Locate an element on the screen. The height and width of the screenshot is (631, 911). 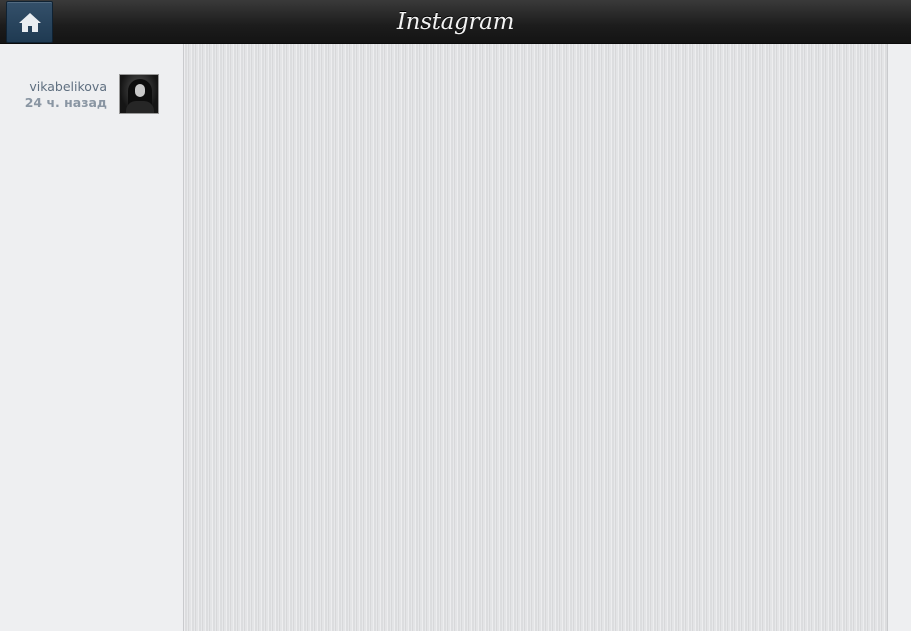
home-icon is located at coordinates (30, 22).